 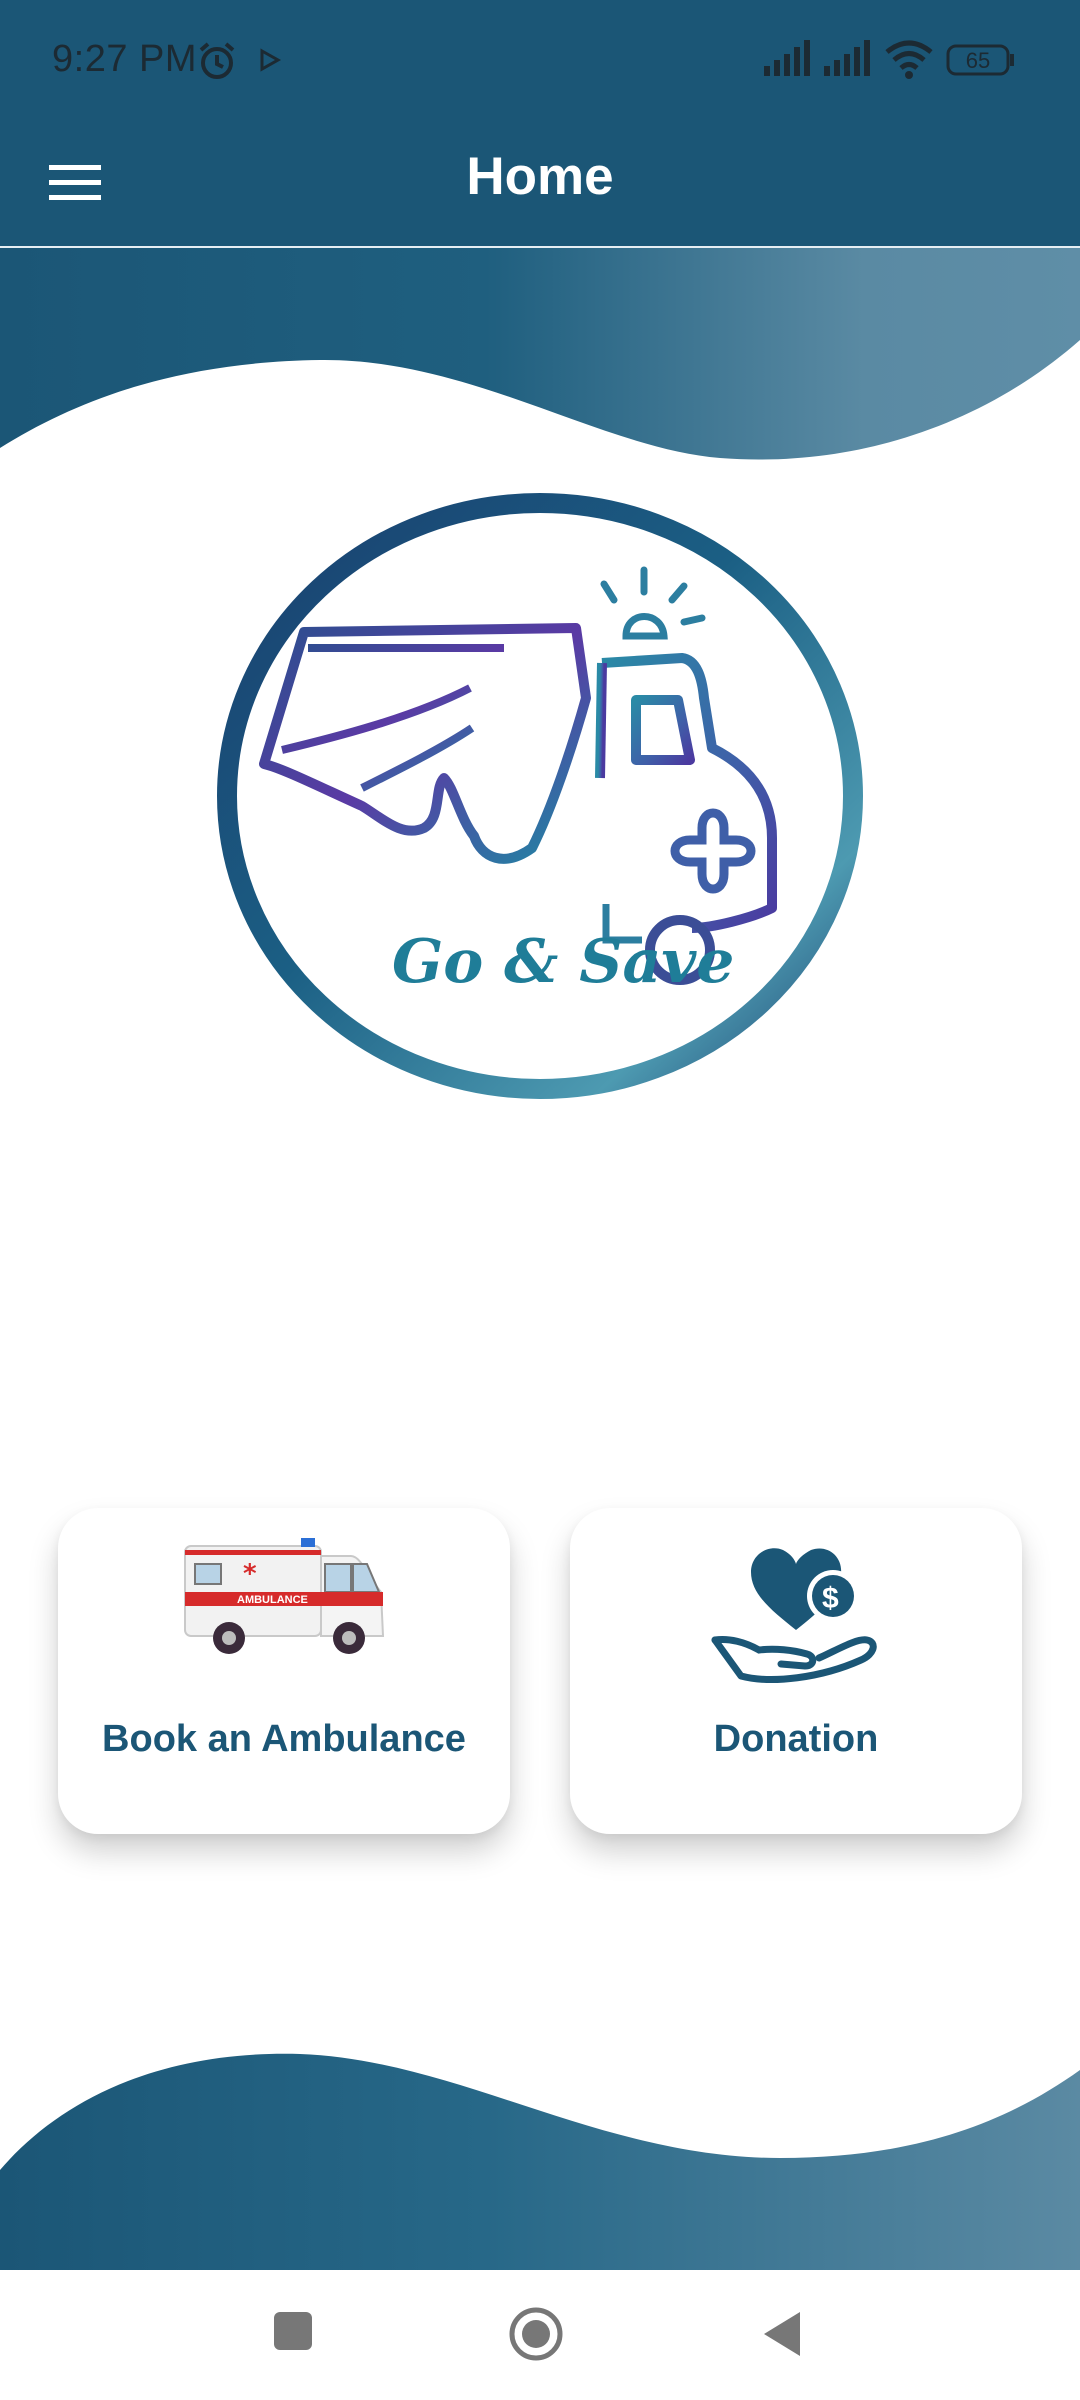 What do you see at coordinates (293, 2331) in the screenshot?
I see `recent-apps-icon` at bounding box center [293, 2331].